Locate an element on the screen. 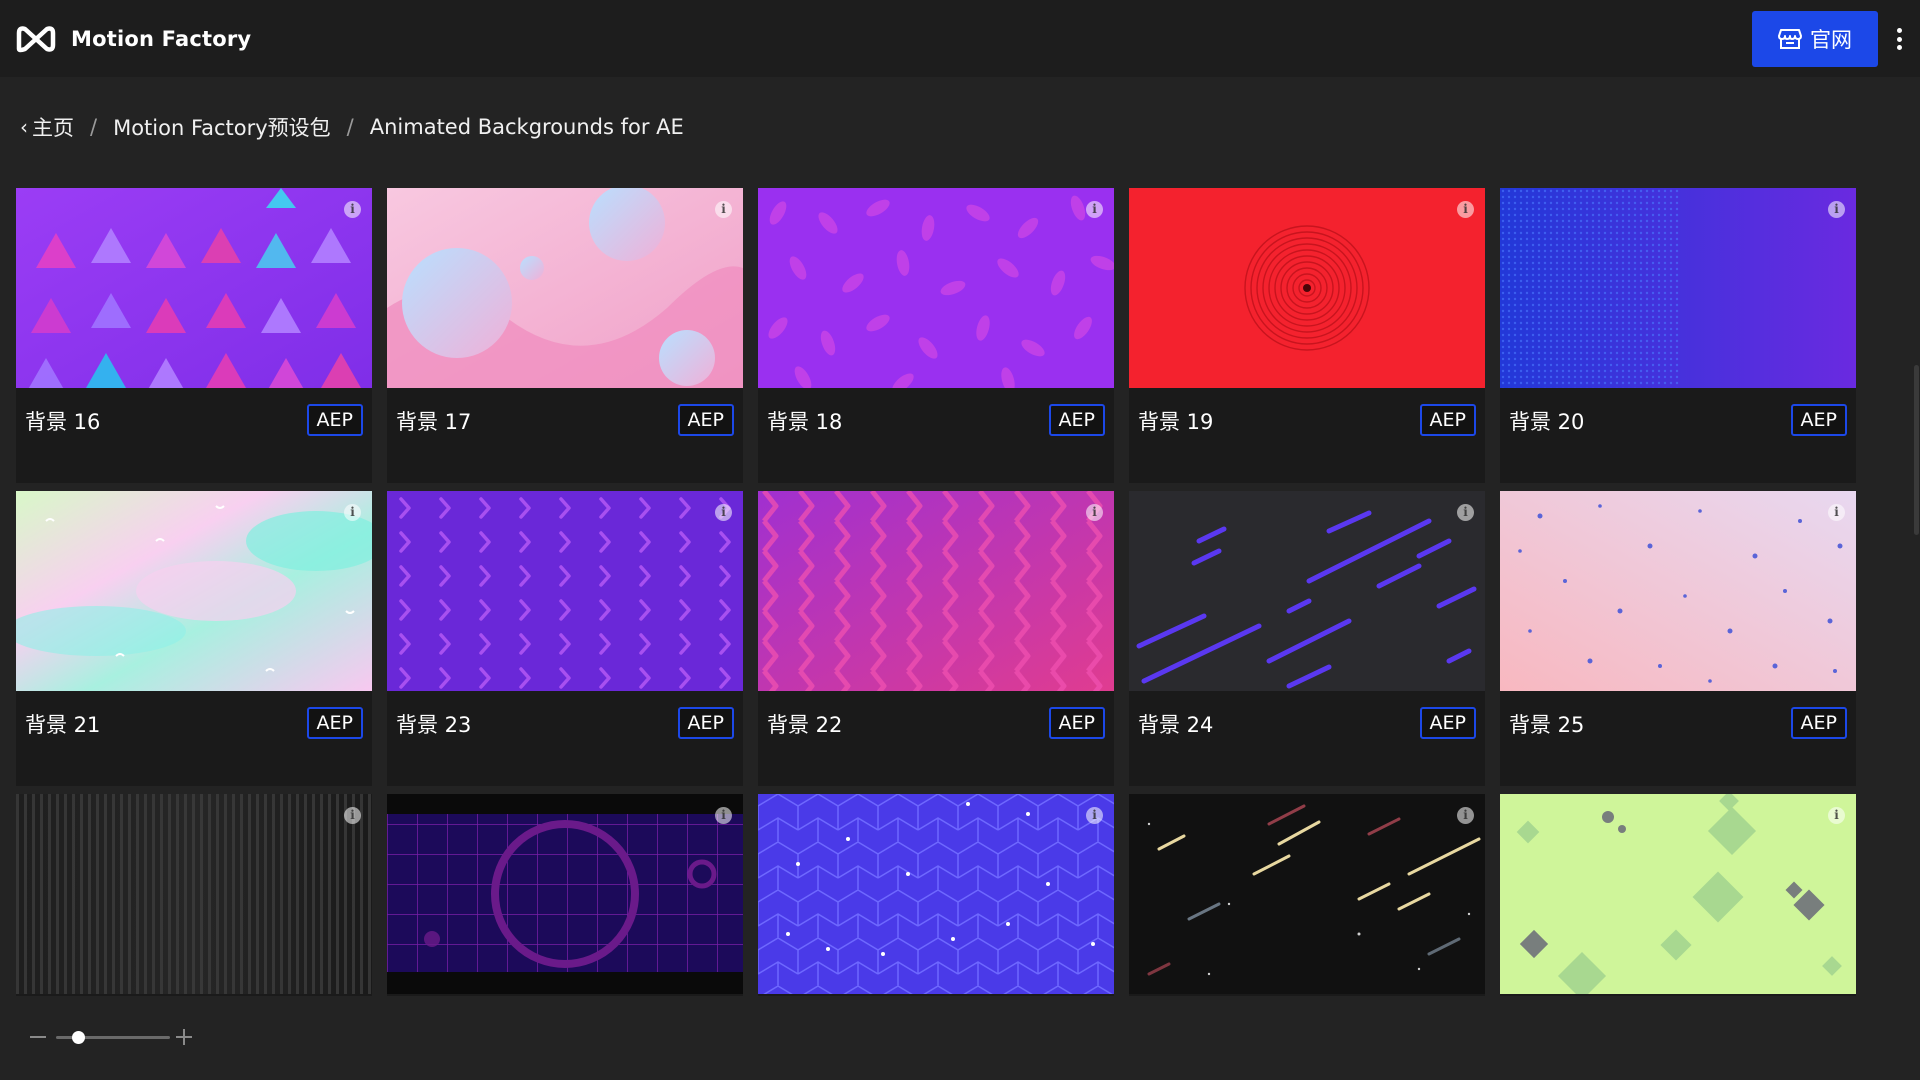 Image resolution: width=1920 pixels, height=1080 pixels. official-site-button: 官网 is located at coordinates (1815, 39).